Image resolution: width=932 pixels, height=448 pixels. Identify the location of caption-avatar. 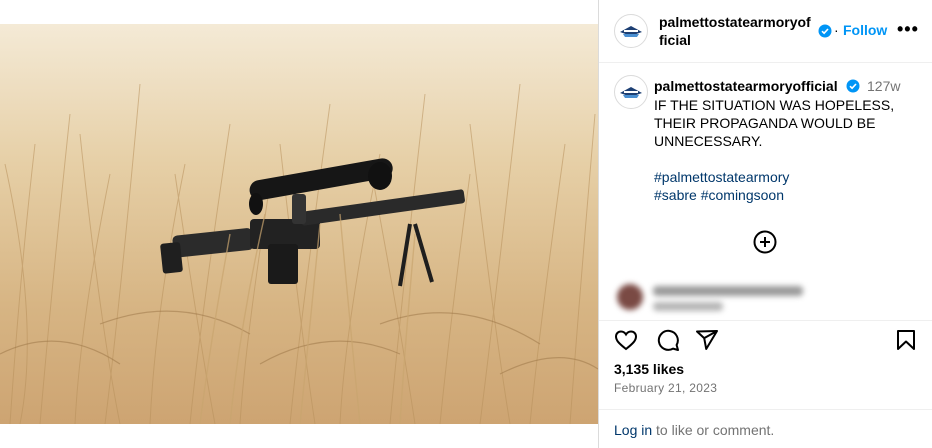
(631, 92).